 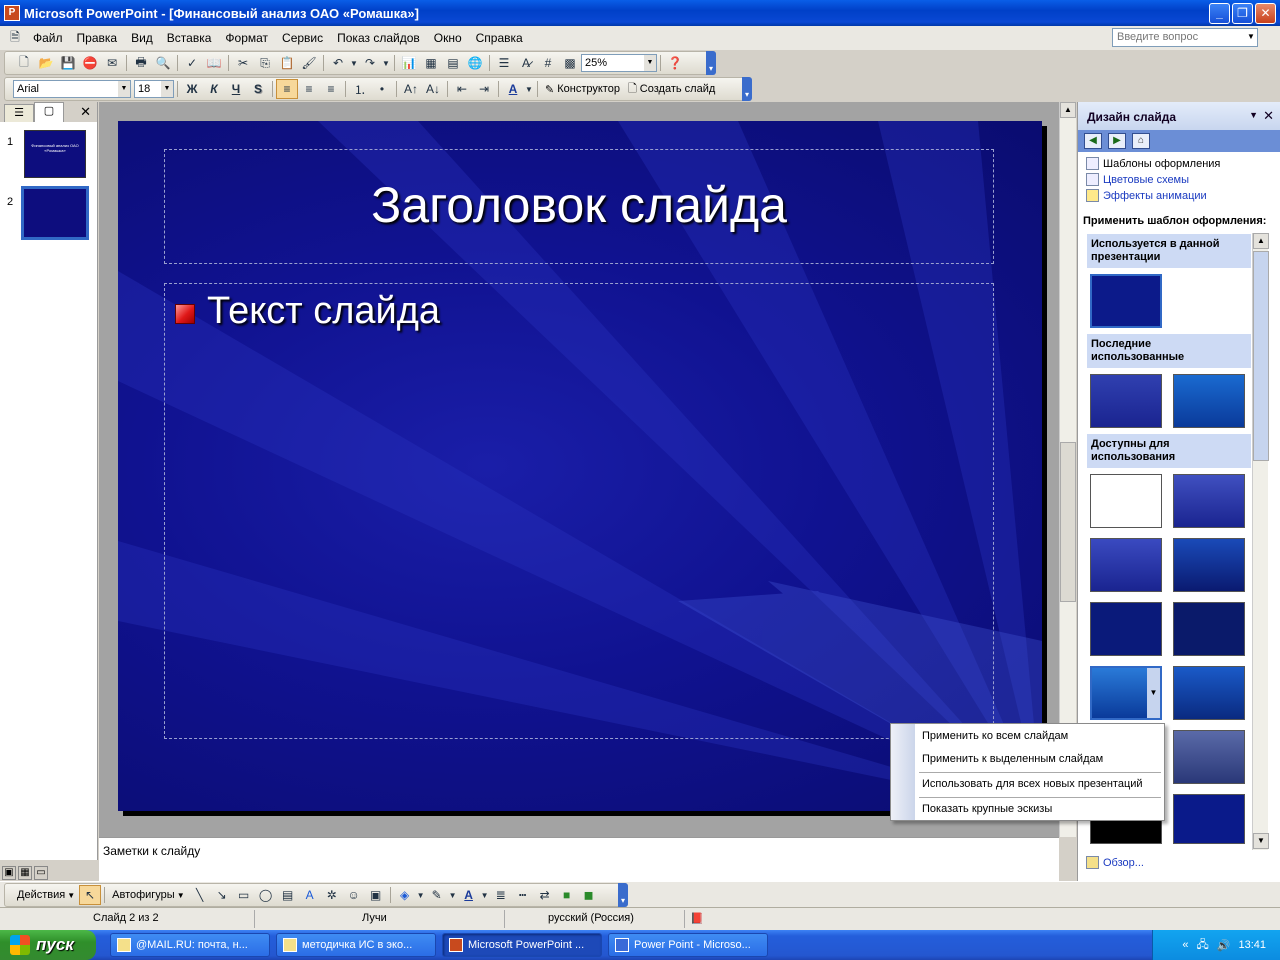 What do you see at coordinates (360, 89) in the screenshot?
I see `numbering-icon: ⒈` at bounding box center [360, 89].